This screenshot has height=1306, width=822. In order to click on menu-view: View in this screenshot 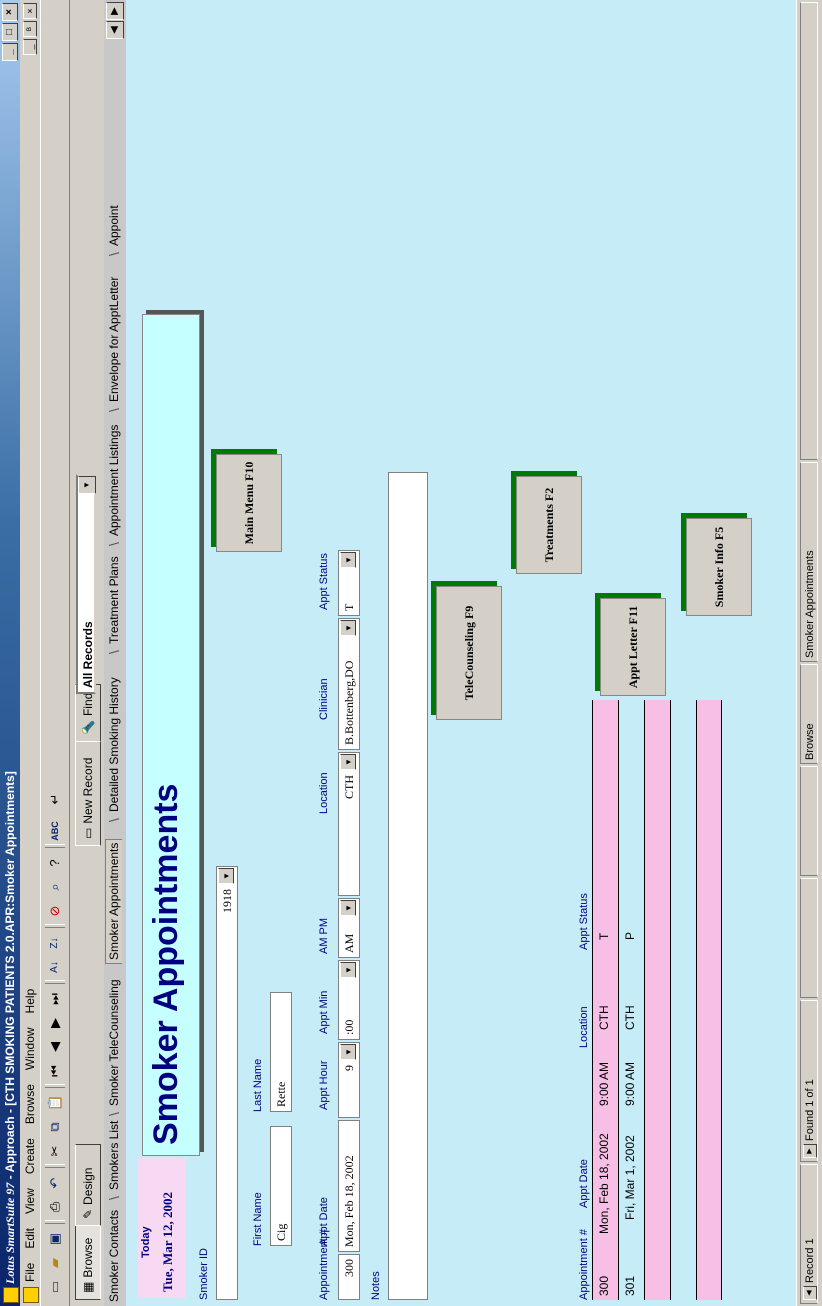, I will do `click(30, 1201)`.